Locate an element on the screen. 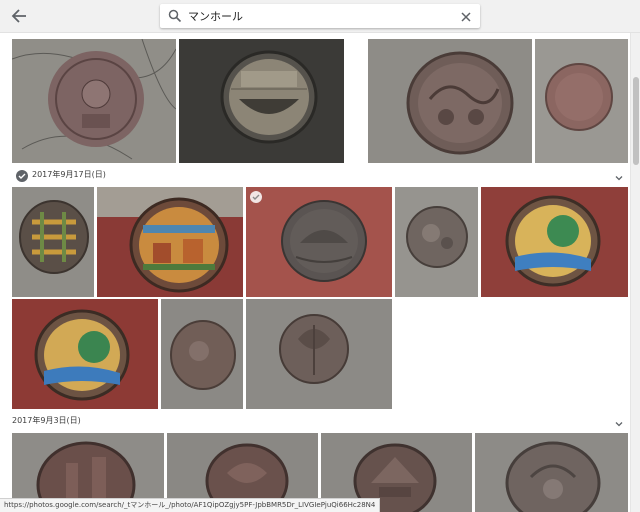 The image size is (640, 512). top-bar is located at coordinates (320, 16).